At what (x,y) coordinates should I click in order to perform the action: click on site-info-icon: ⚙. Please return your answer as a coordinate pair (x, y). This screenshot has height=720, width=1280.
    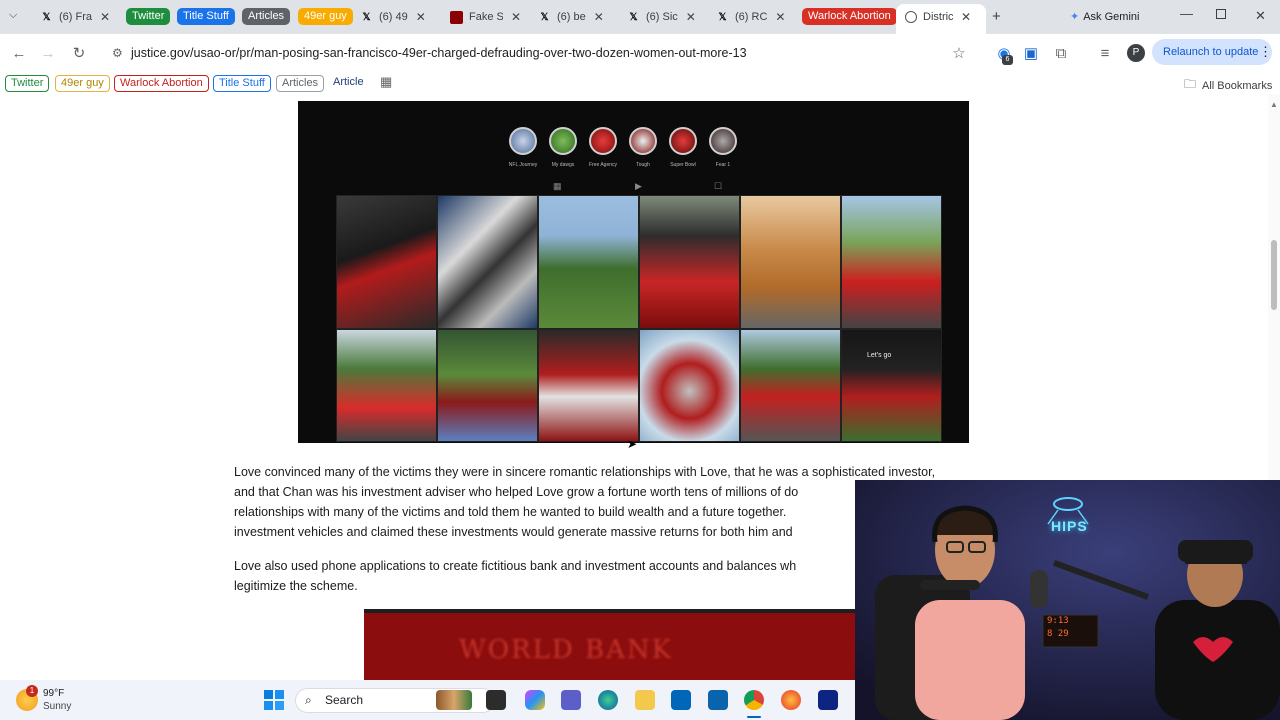
    Looking at the image, I should click on (117, 53).